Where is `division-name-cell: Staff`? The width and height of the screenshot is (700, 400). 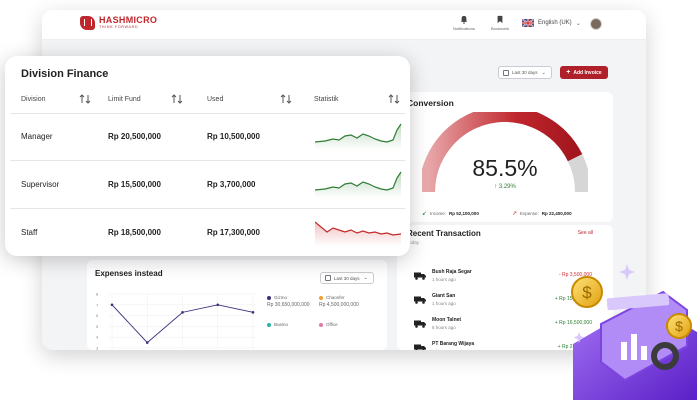 division-name-cell: Staff is located at coordinates (29, 232).